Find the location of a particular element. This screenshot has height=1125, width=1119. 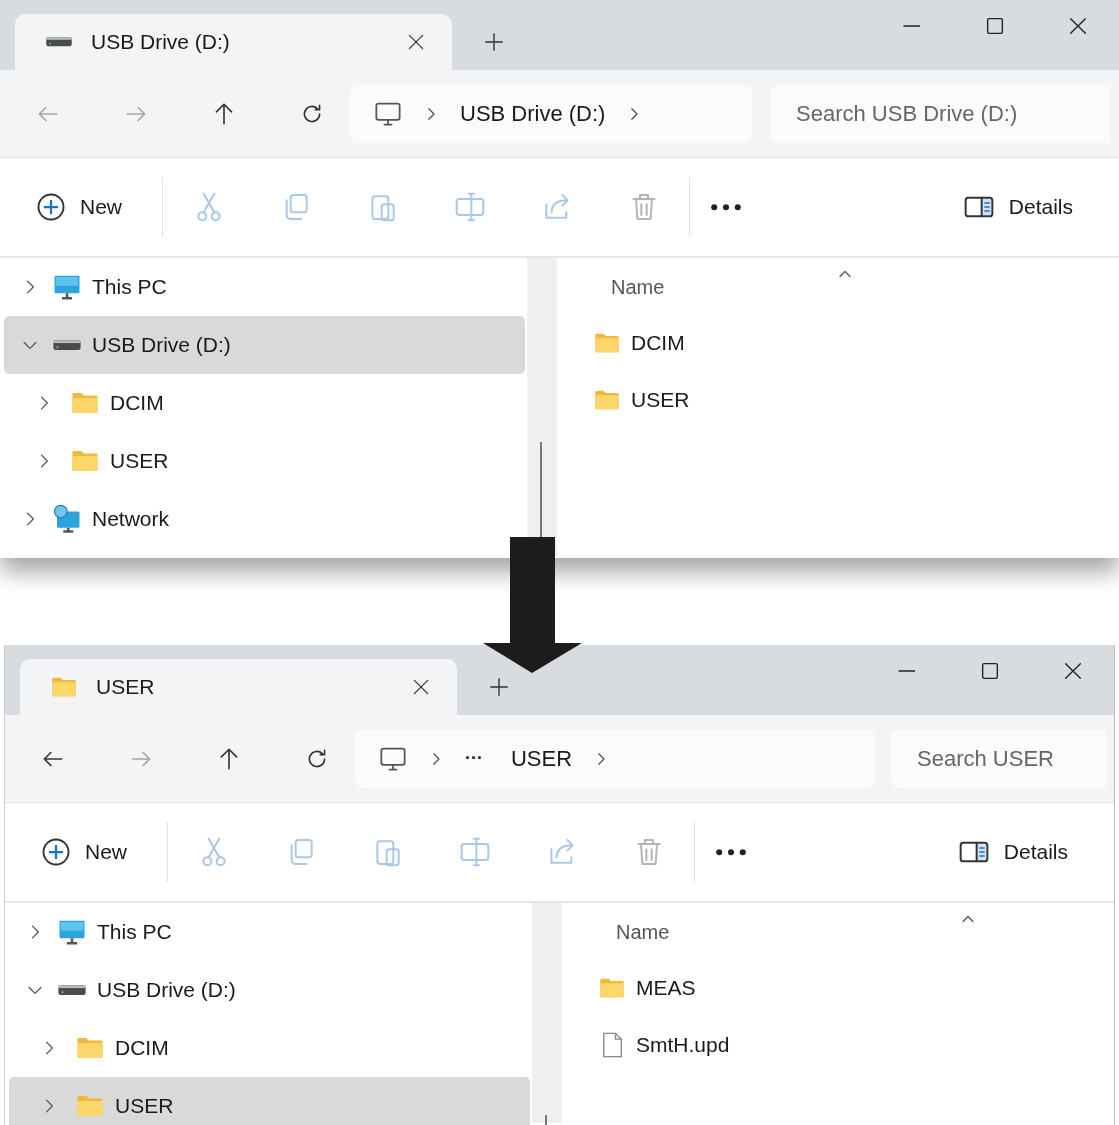

breadcrumb: USB Drive (D:) is located at coordinates (533, 113).